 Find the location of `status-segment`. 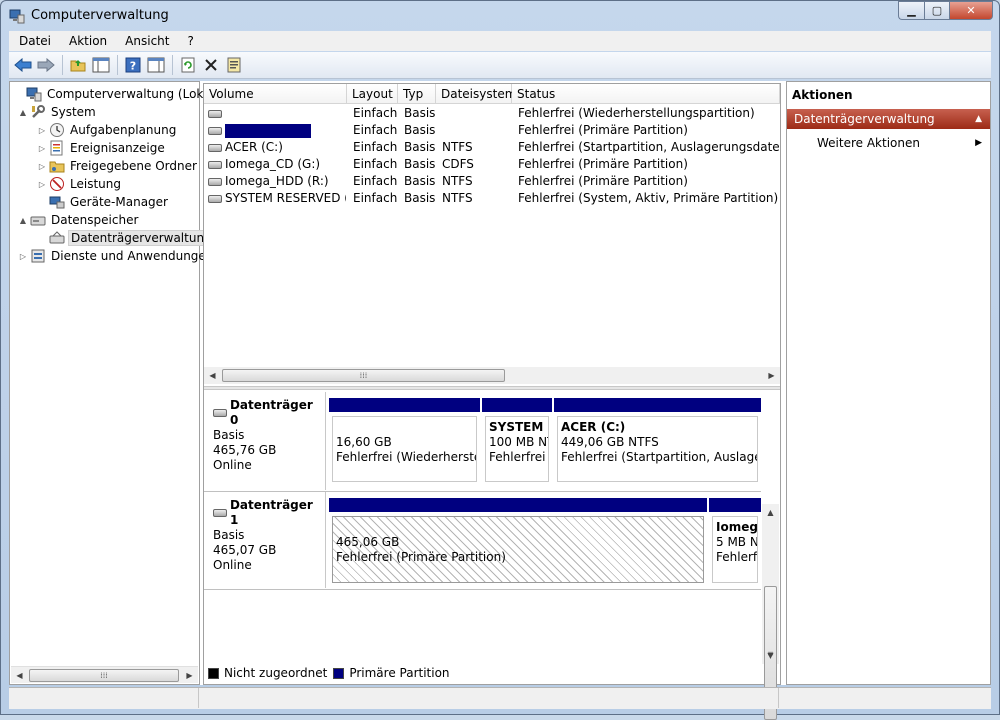

status-segment is located at coordinates (104, 698).